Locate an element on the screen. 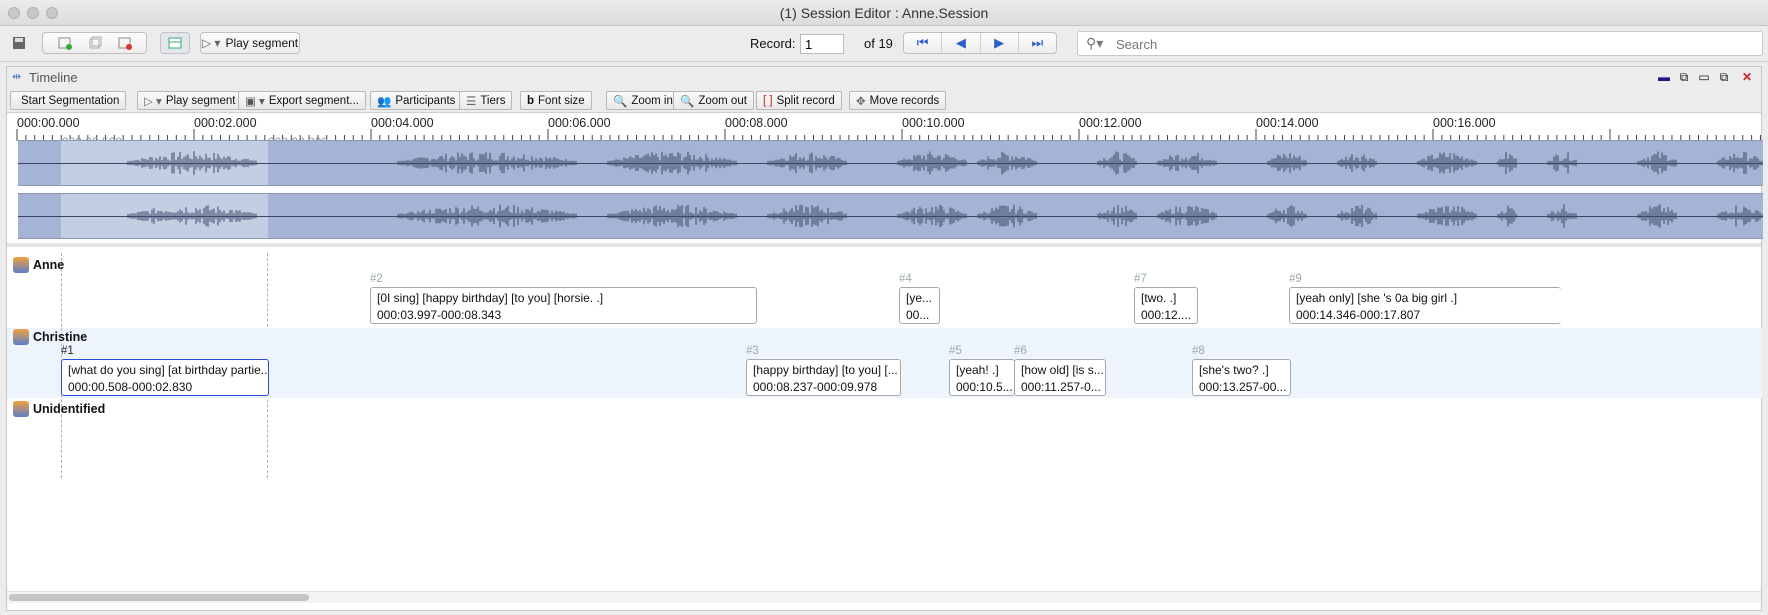 Image resolution: width=1768 pixels, height=615 pixels. external-panel-icon: ⧉ is located at coordinates (1684, 77).